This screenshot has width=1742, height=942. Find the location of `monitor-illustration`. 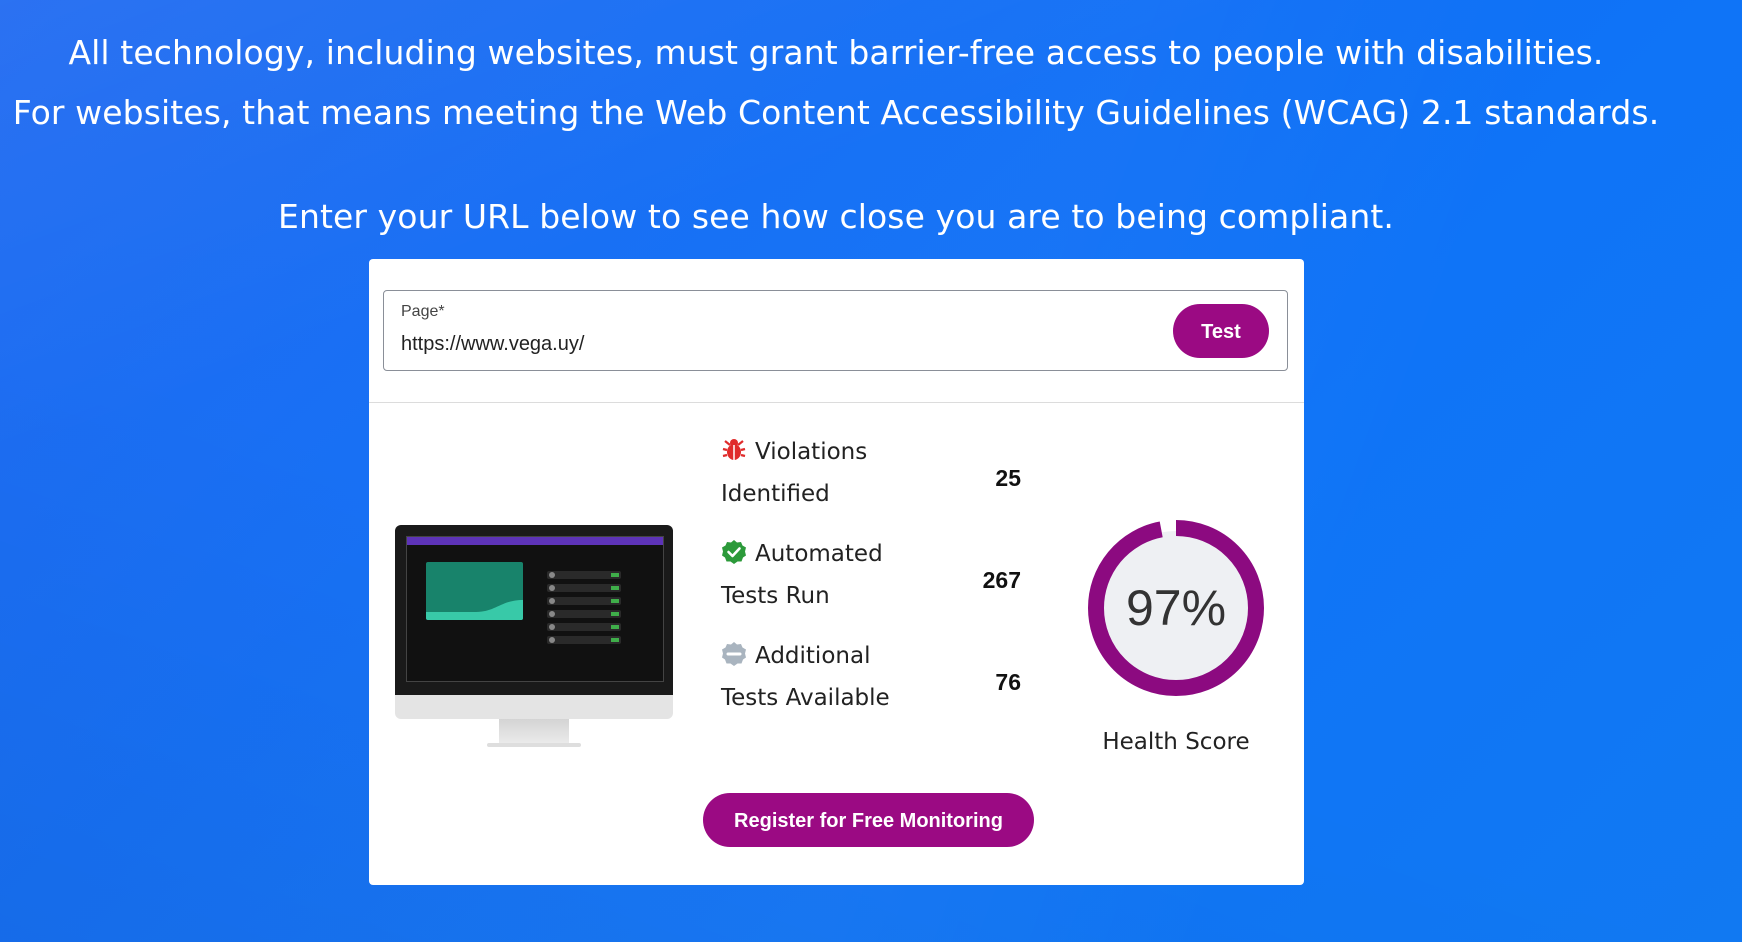

monitor-illustration is located at coordinates (535, 645).